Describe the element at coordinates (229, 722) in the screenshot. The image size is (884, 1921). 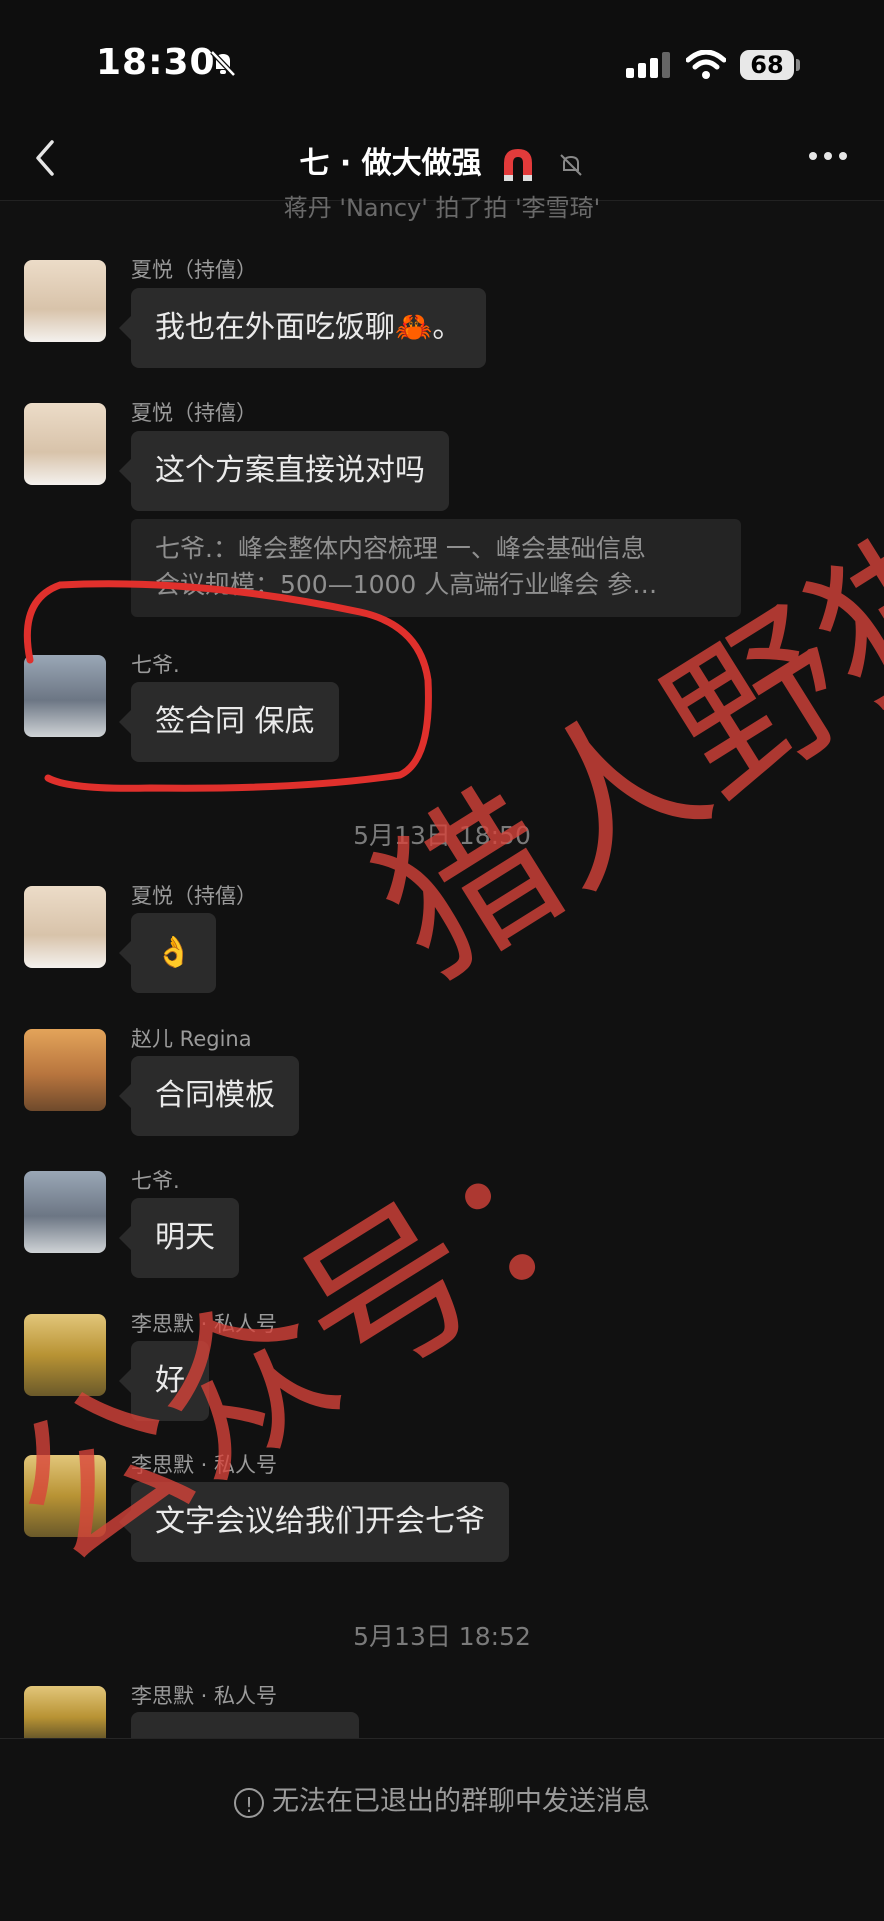
I see `message-bubble: 签合同 保底` at that location.